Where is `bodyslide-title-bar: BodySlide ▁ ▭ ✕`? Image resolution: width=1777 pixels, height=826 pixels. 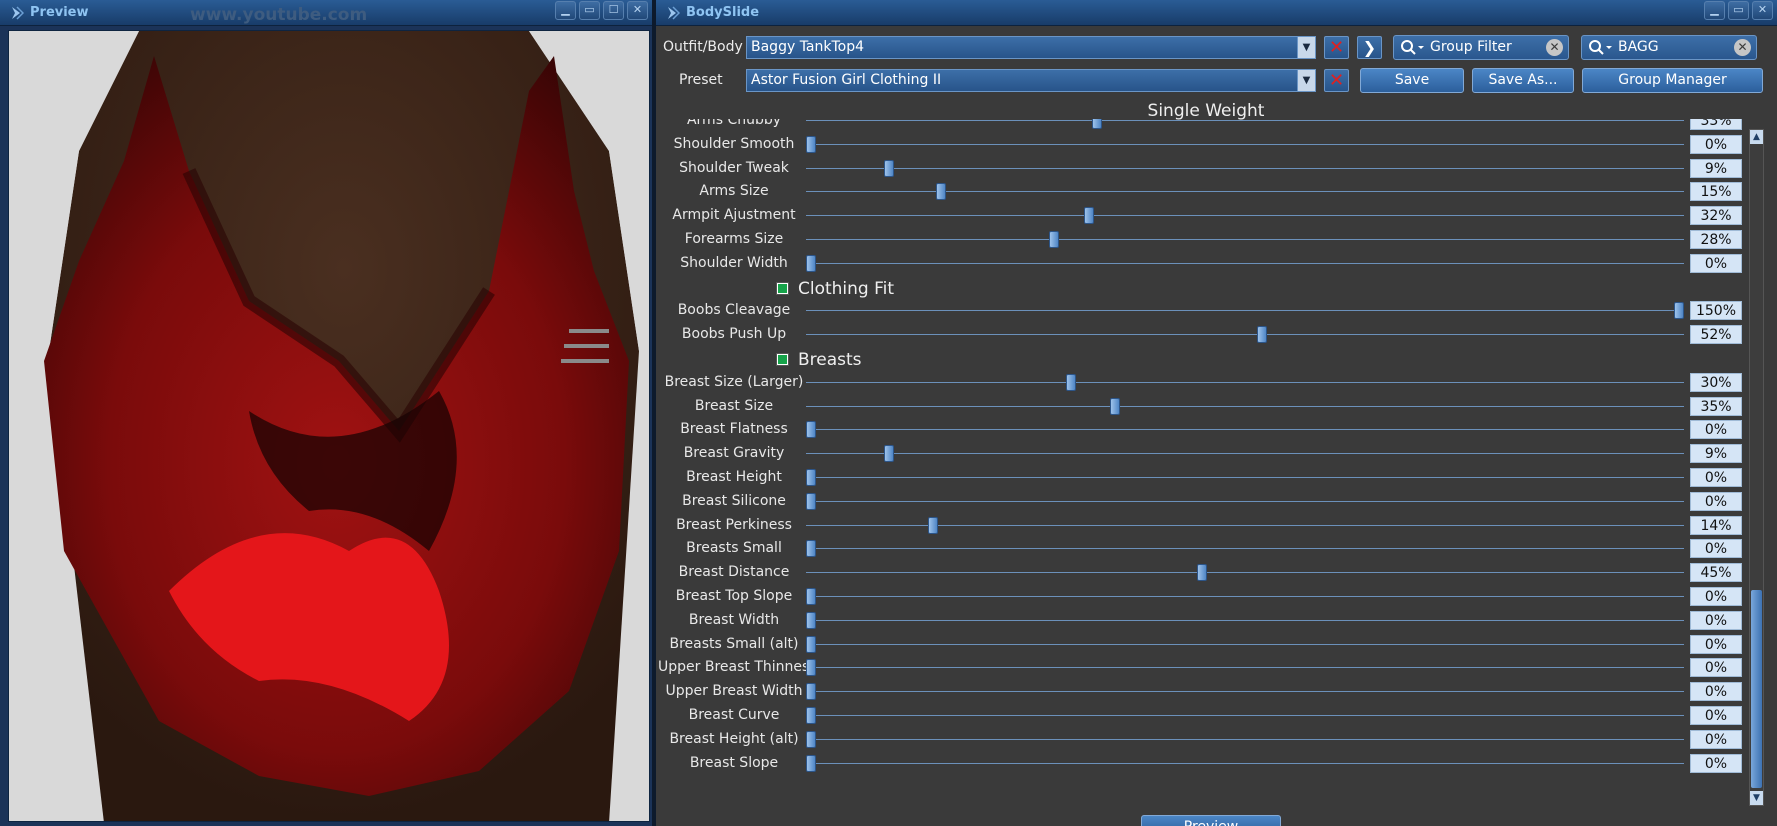 bodyslide-title-bar: BodySlide ▁ ▭ ✕ is located at coordinates (1216, 13).